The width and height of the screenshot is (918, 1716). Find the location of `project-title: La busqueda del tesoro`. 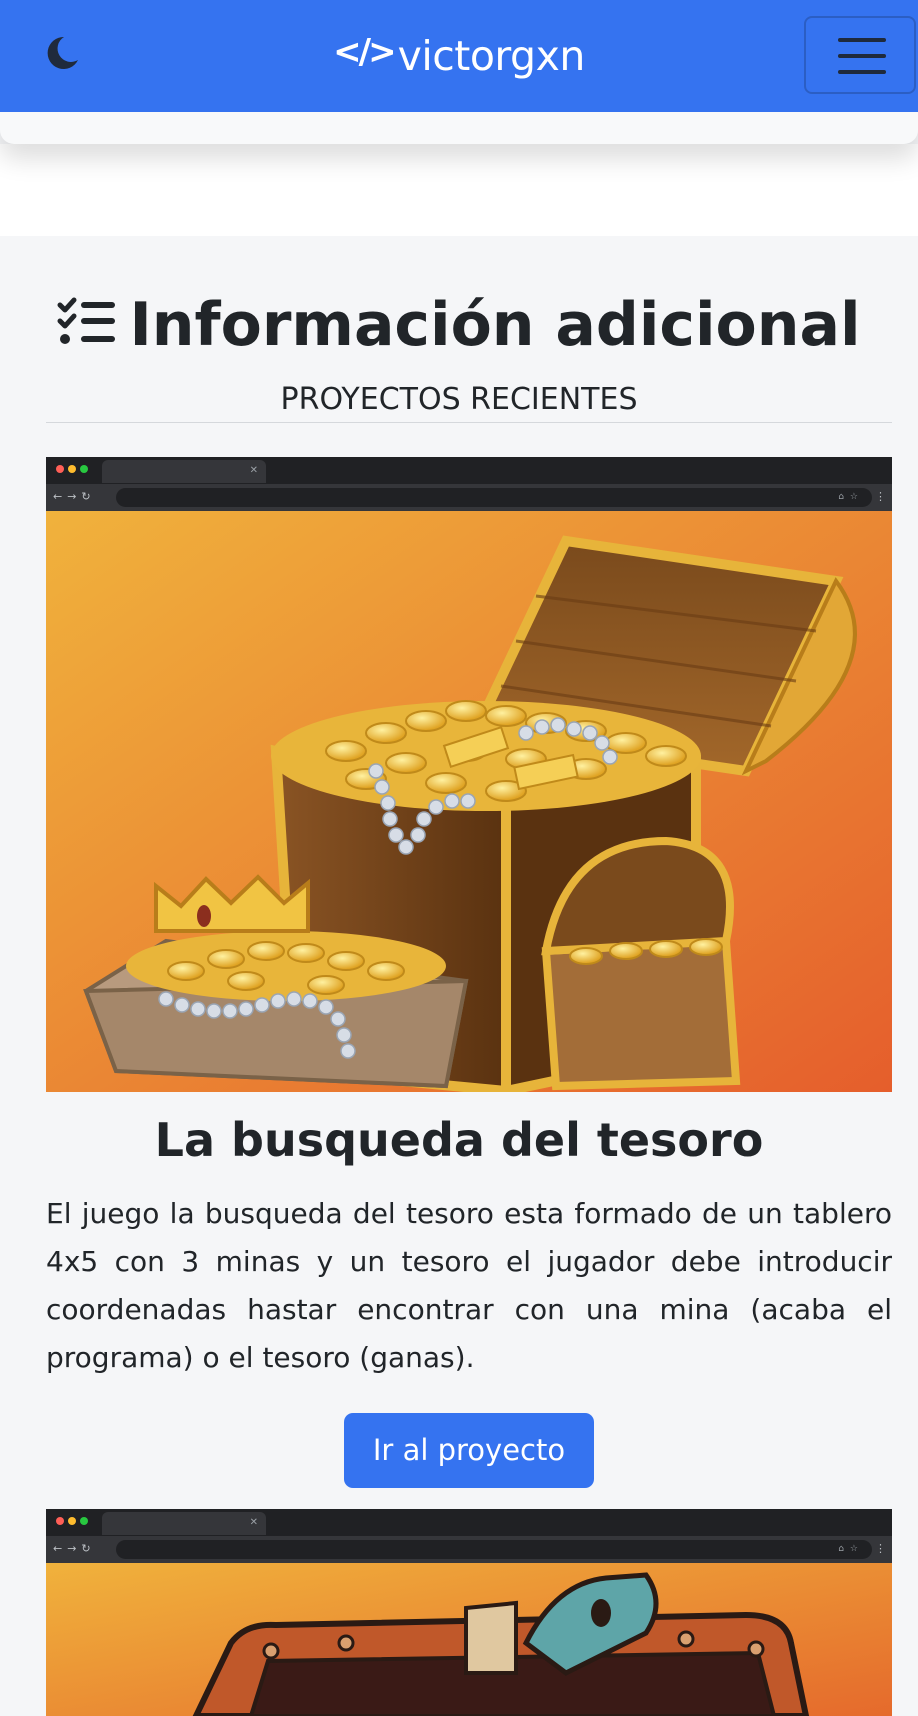

project-title: La busqueda del tesoro is located at coordinates (459, 1140).